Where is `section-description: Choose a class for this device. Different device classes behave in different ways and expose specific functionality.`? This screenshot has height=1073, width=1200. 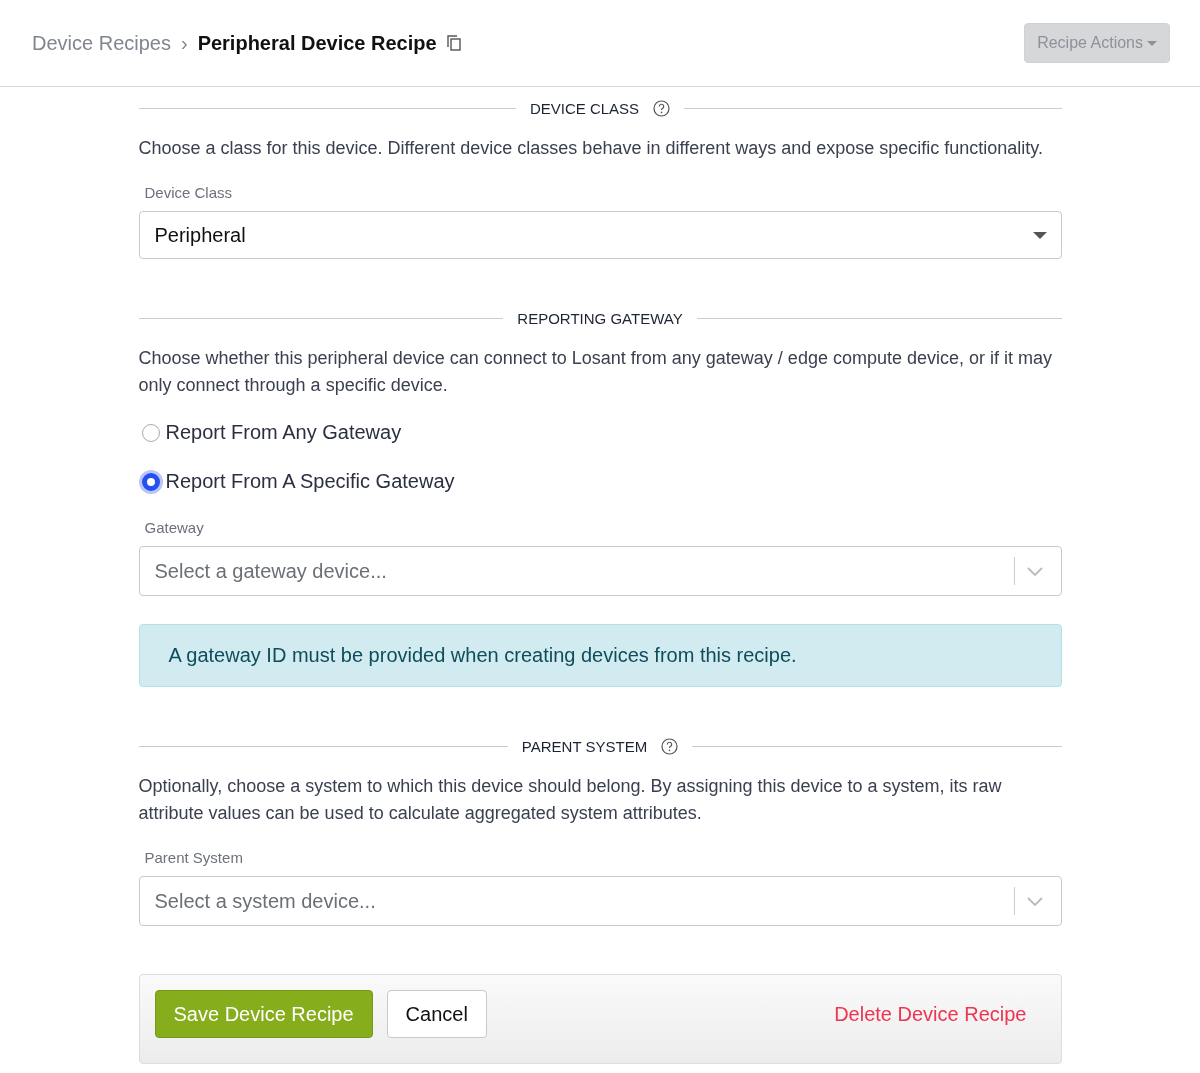
section-description: Choose a class for this device. Different device classes behave in different ways and expose specific functionality. is located at coordinates (591, 148).